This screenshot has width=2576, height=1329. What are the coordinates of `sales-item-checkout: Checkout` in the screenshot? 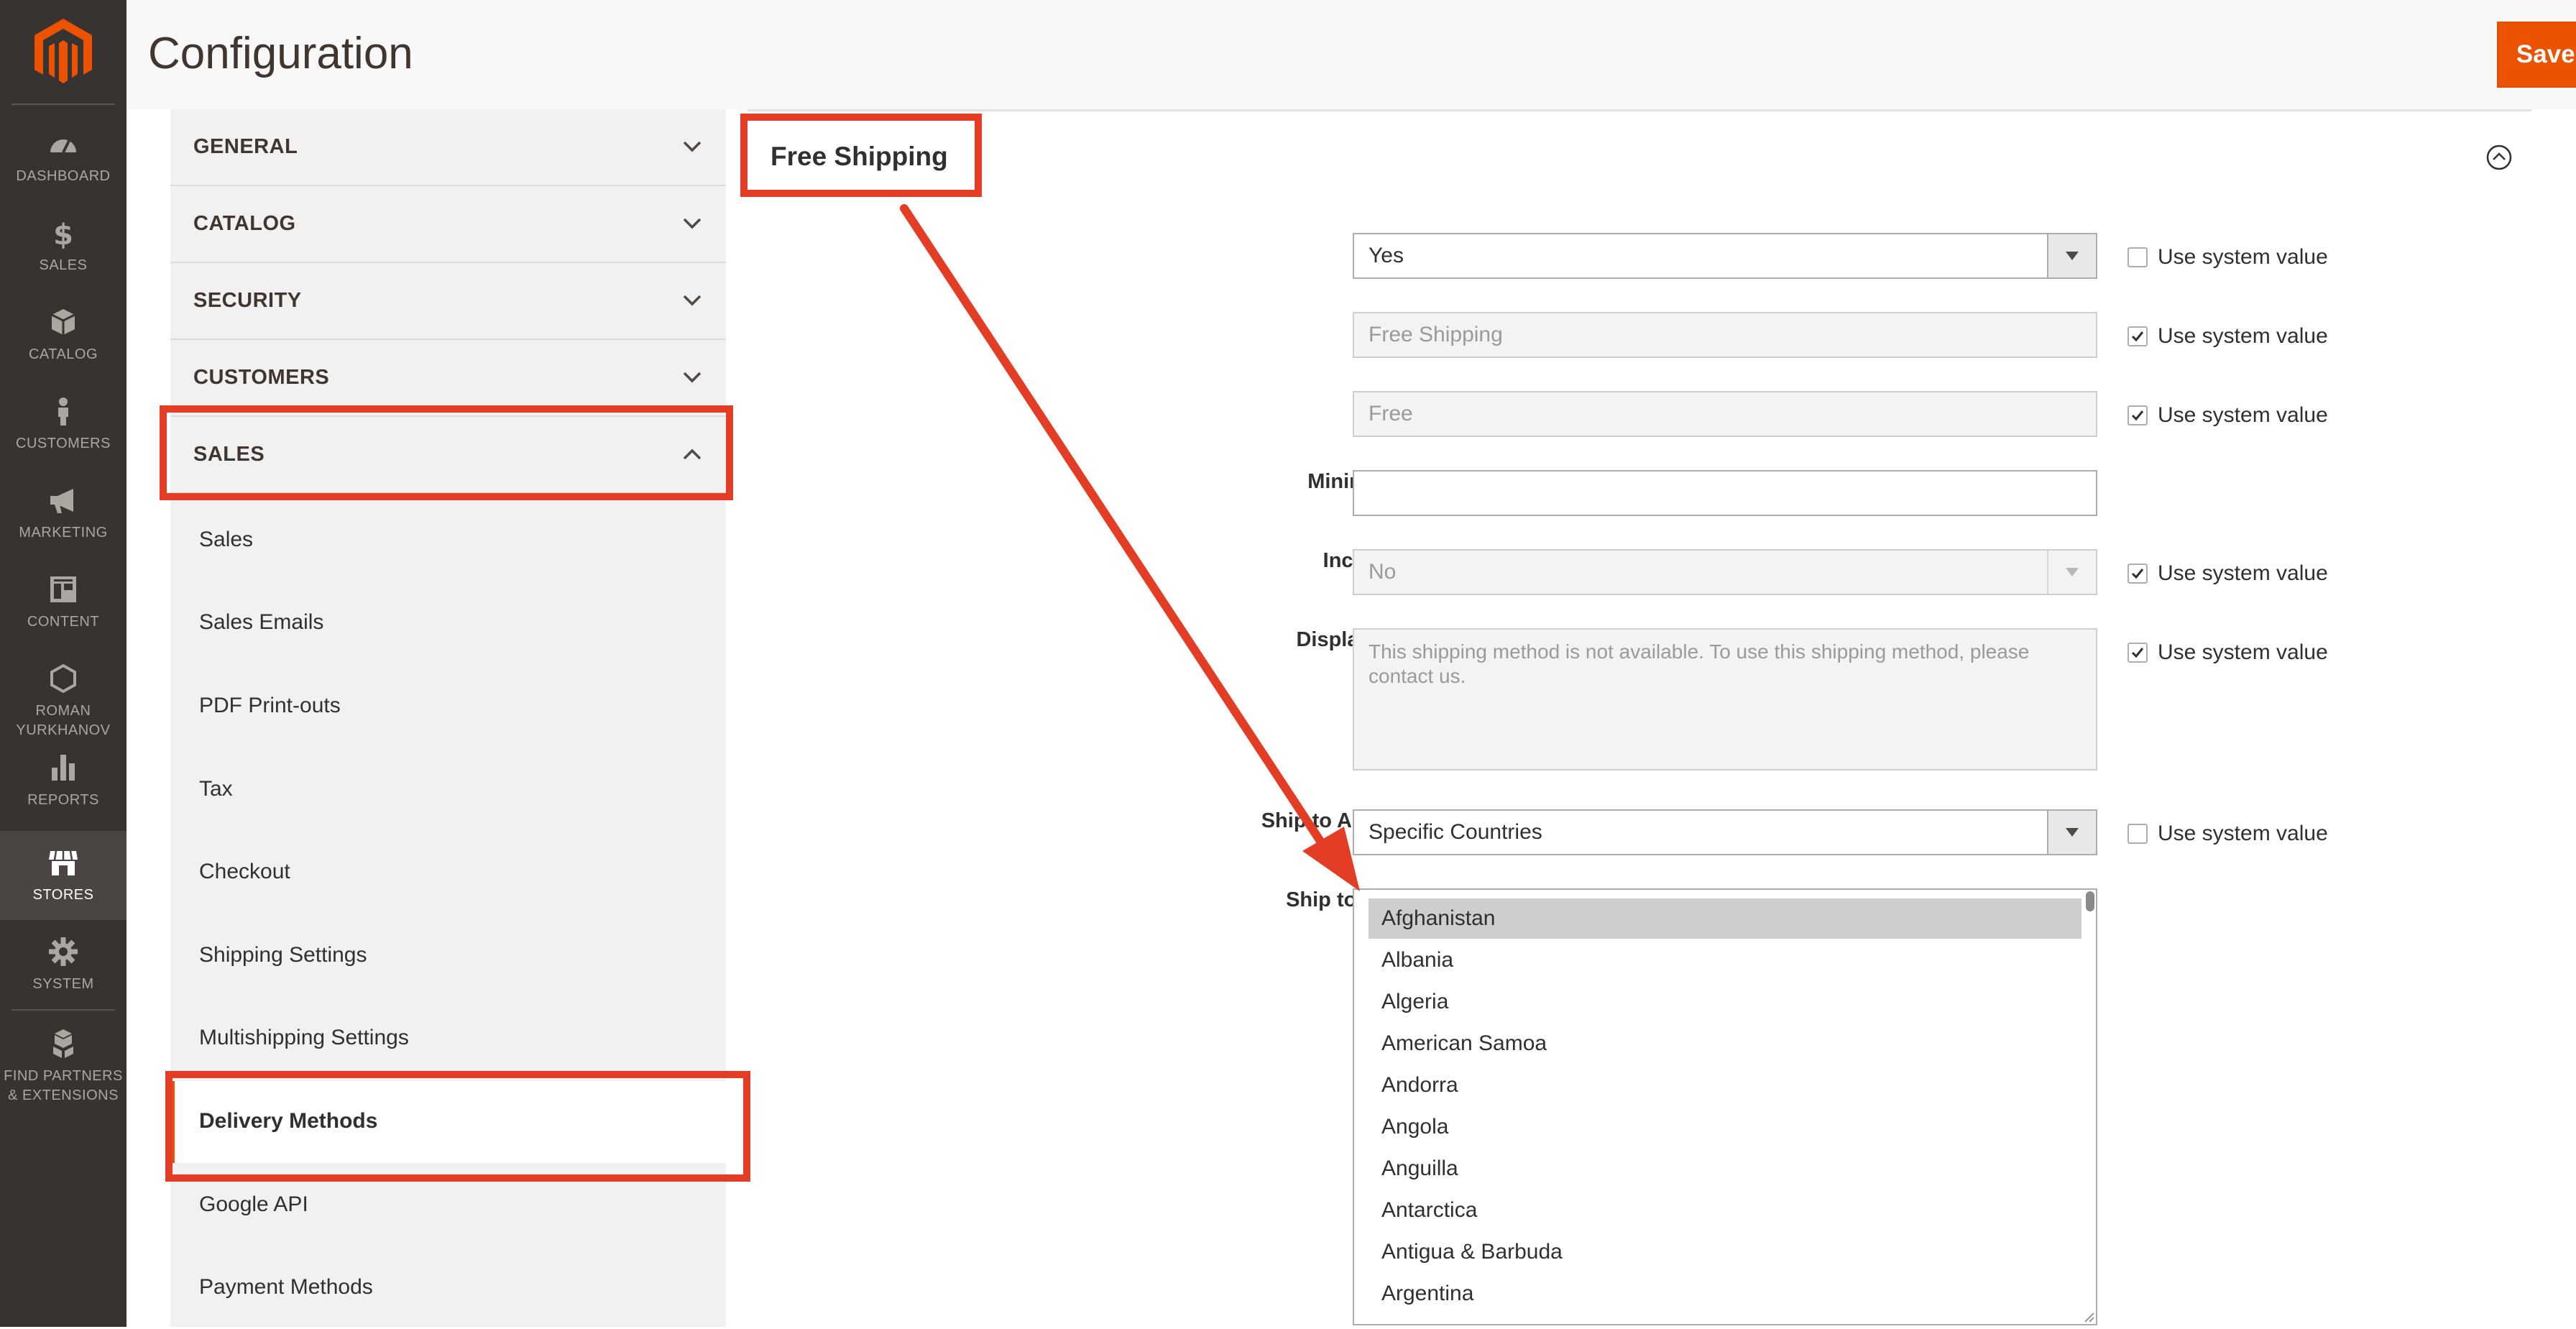 It's located at (448, 873).